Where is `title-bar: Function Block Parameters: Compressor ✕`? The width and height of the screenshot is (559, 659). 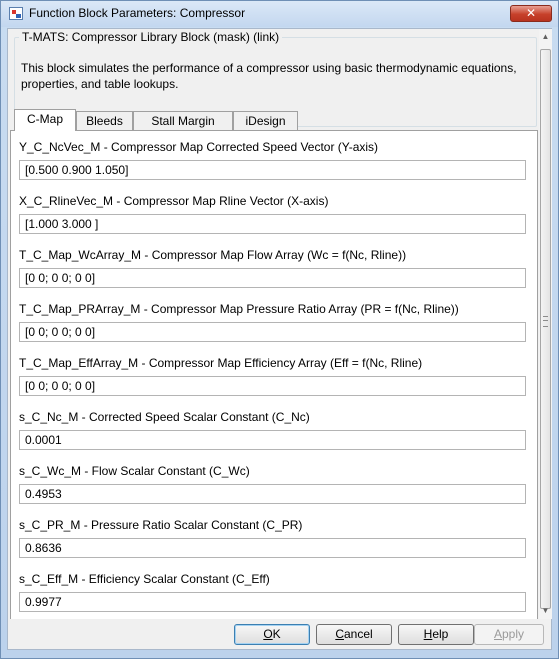 title-bar: Function Block Parameters: Compressor ✕ is located at coordinates (279, 14).